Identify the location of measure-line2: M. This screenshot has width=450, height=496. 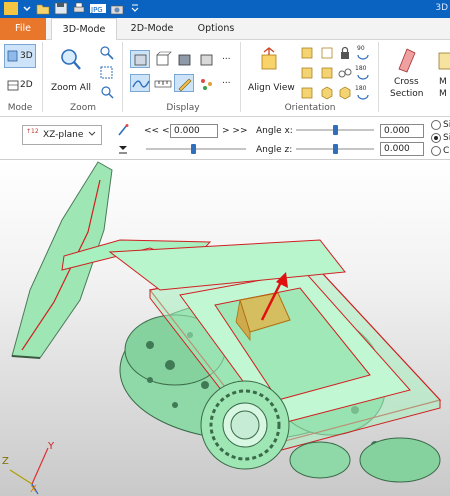
(443, 94).